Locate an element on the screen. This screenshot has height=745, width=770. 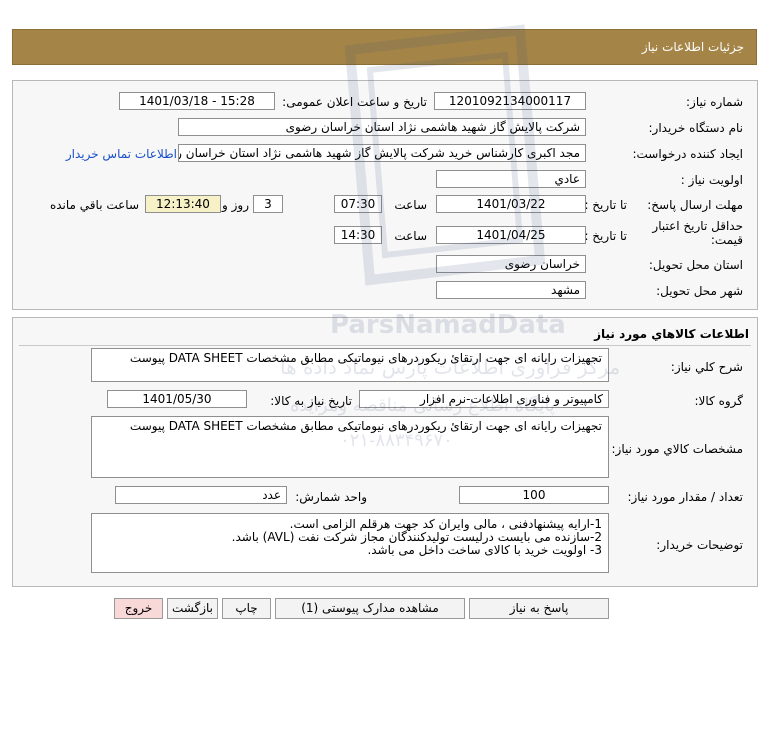
province-field: خراسان رضوی is located at coordinates (511, 264).